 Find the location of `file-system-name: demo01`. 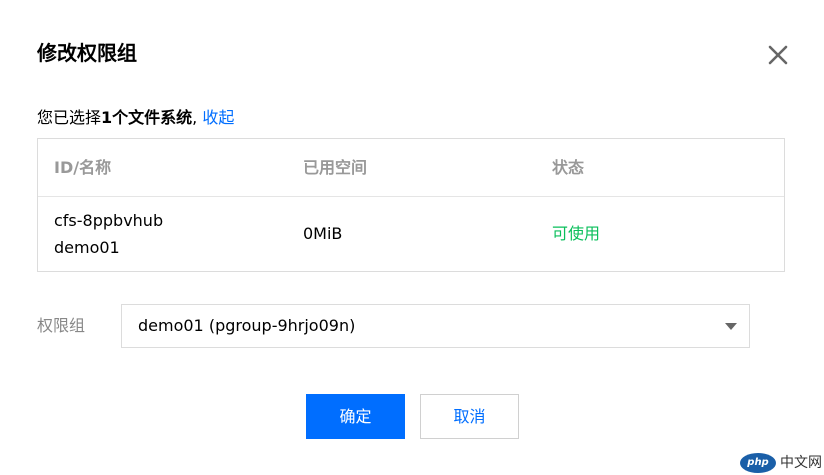

file-system-name: demo01 is located at coordinates (87, 247).